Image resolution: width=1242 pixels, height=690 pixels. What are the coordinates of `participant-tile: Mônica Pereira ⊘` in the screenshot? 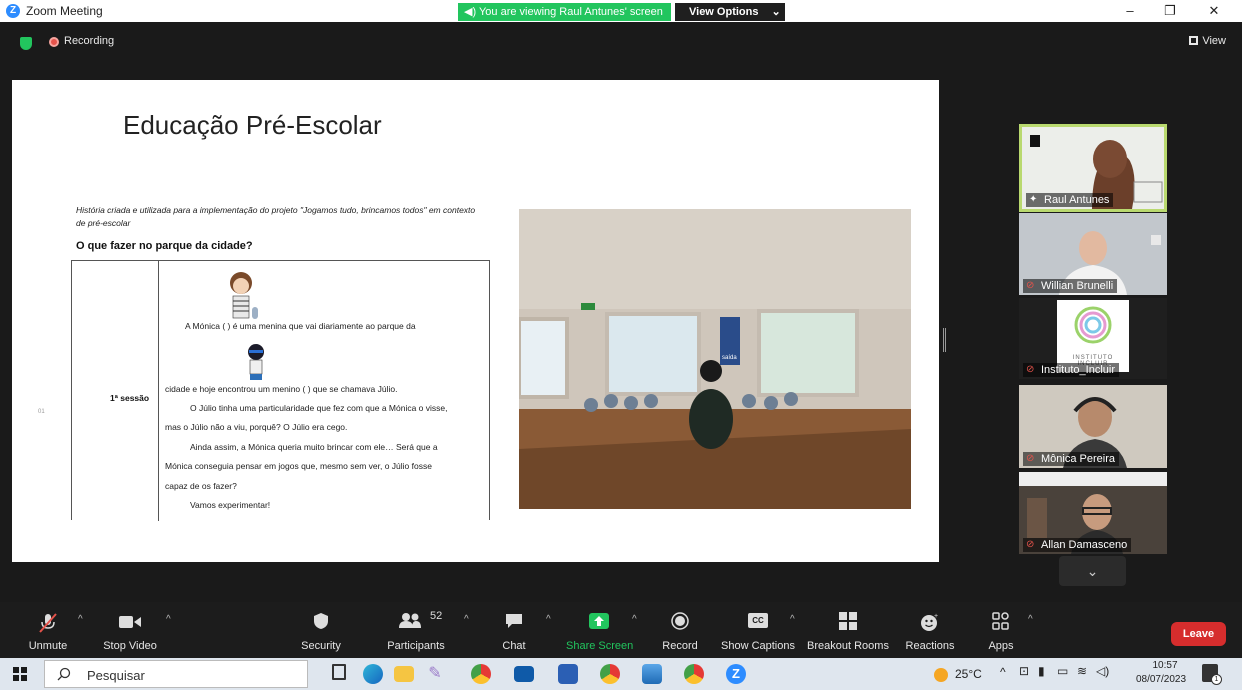 It's located at (1093, 426).